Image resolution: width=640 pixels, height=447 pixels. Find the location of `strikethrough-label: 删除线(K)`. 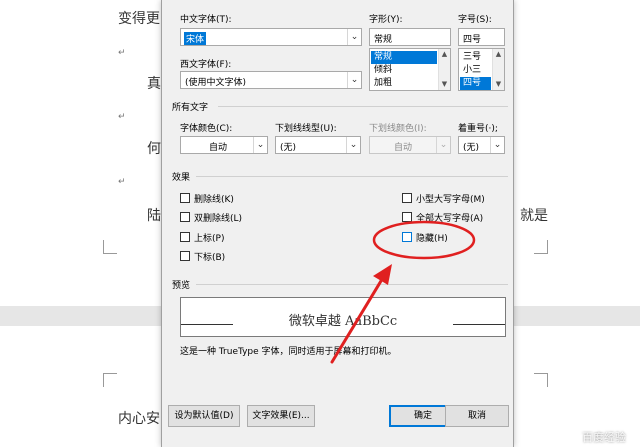

strikethrough-label: 删除线(K) is located at coordinates (214, 200).